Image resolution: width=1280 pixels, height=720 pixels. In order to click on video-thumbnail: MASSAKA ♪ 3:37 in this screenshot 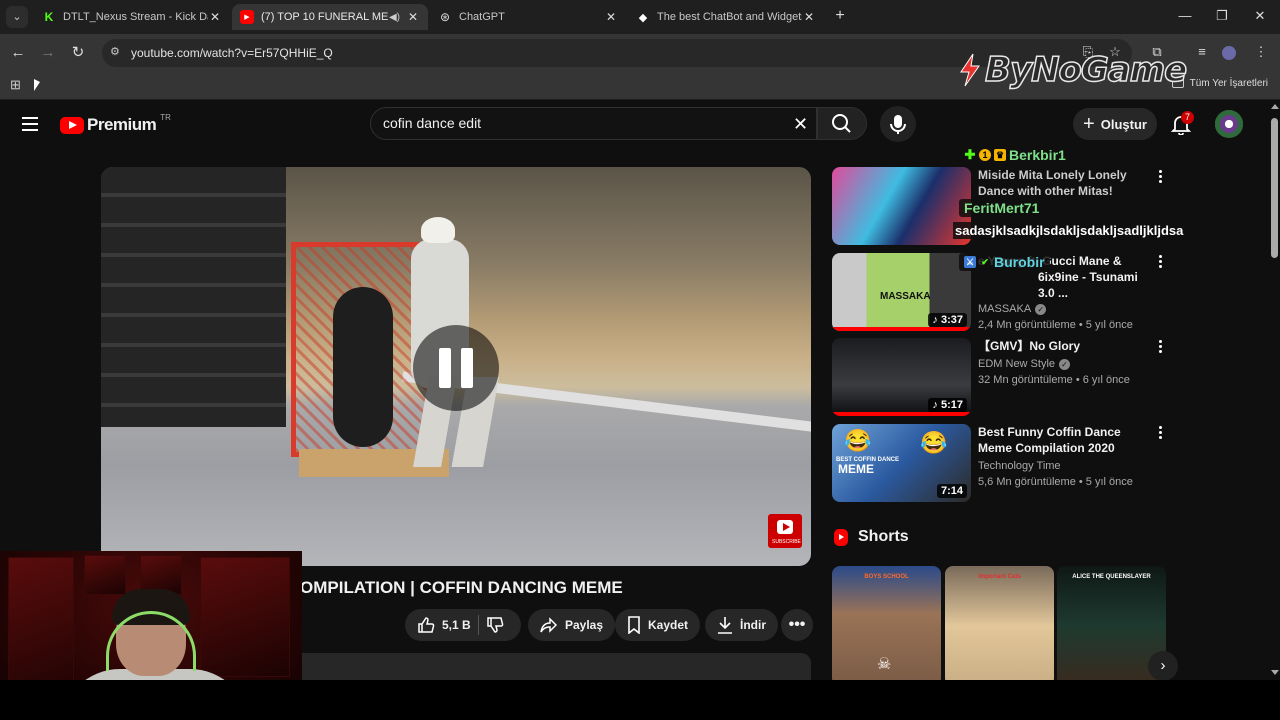, I will do `click(901, 292)`.